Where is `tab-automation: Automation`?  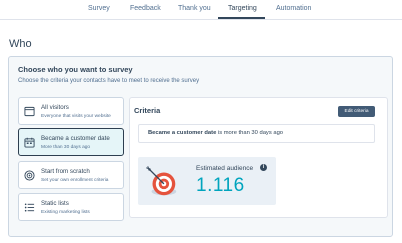 tab-automation: Automation is located at coordinates (293, 8).